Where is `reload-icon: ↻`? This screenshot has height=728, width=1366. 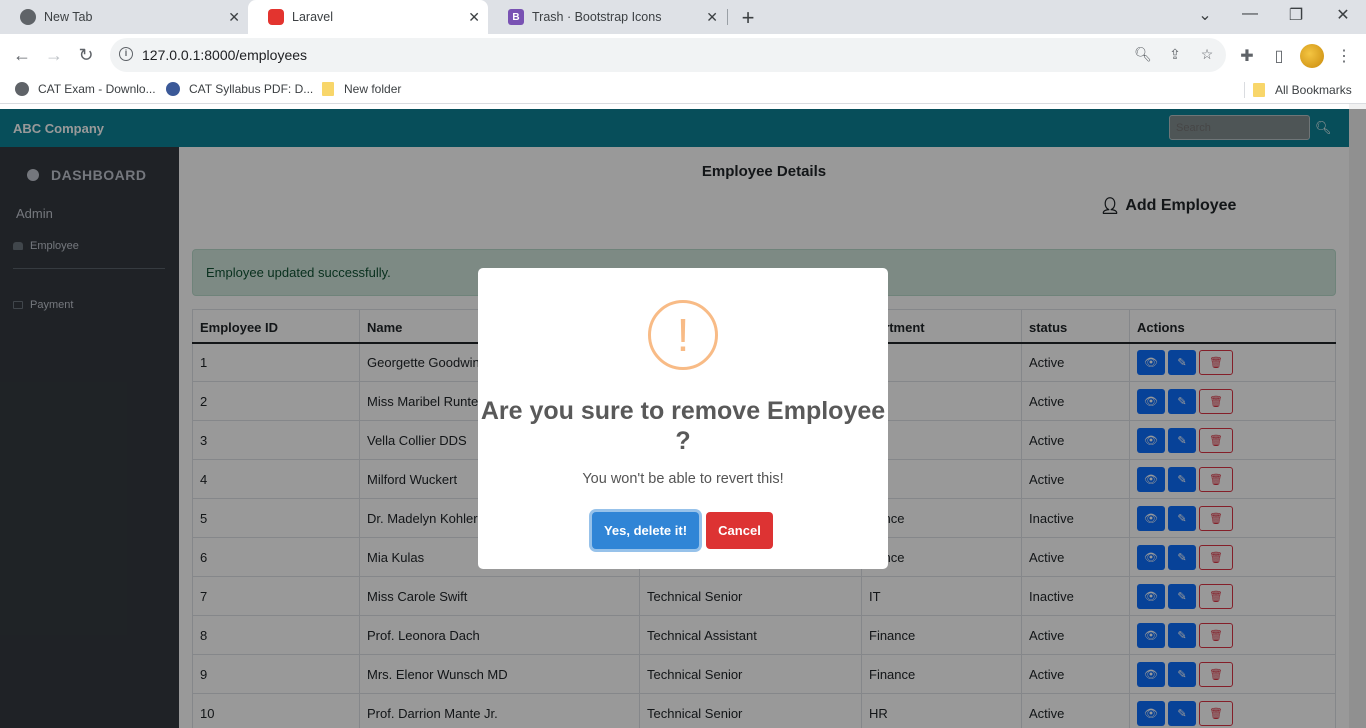
reload-icon: ↻ is located at coordinates (86, 55).